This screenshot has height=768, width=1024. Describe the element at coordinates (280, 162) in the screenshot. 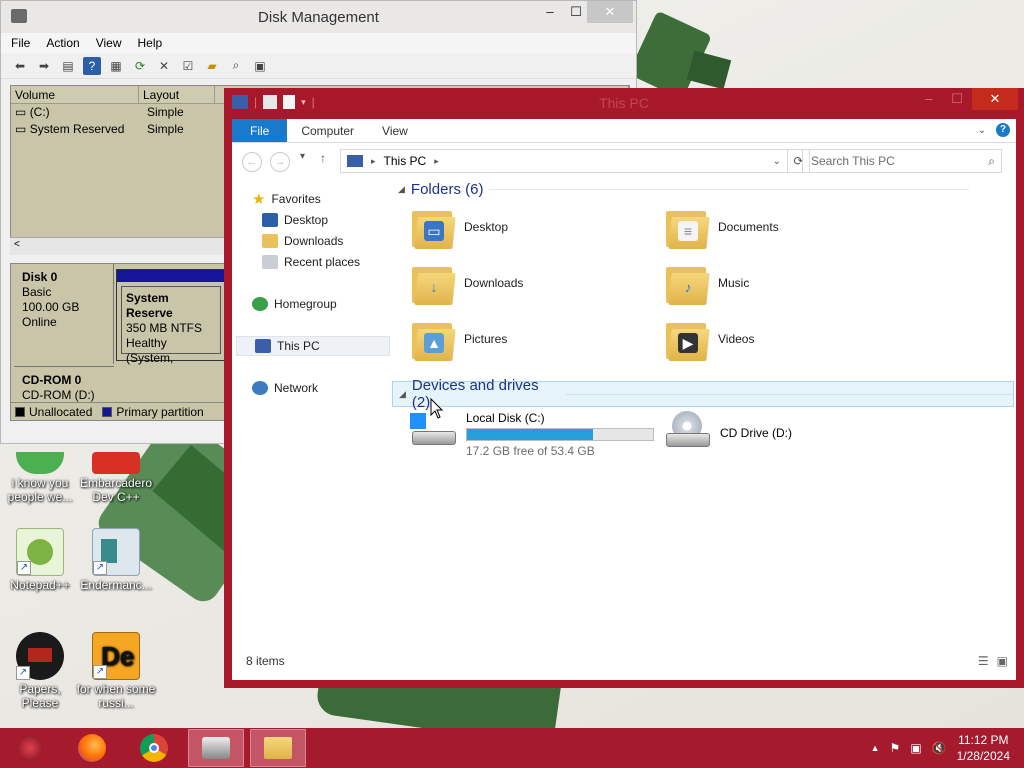

I see `forward-button: →` at that location.